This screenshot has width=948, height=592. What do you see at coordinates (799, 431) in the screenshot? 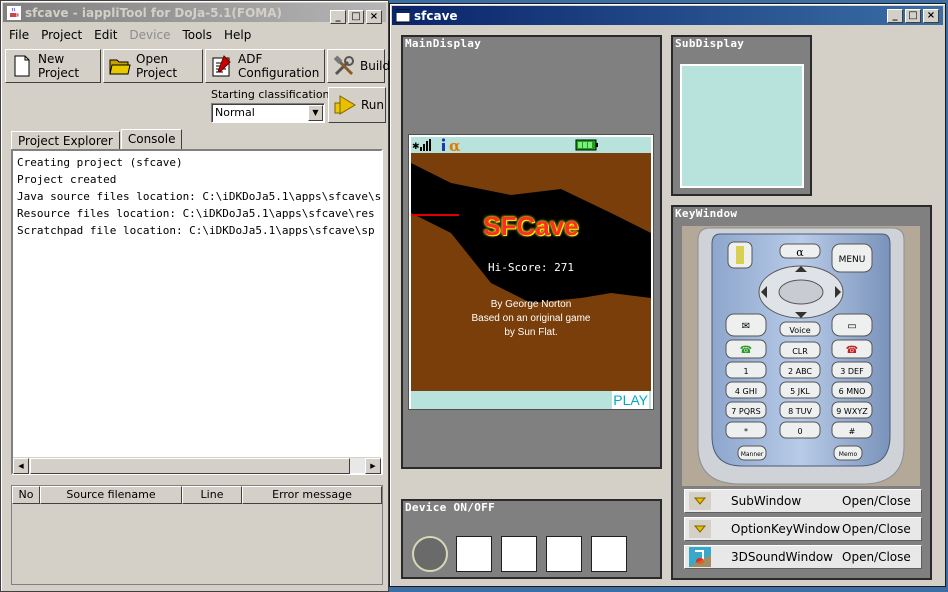
I see `key-0: 0` at bounding box center [799, 431].